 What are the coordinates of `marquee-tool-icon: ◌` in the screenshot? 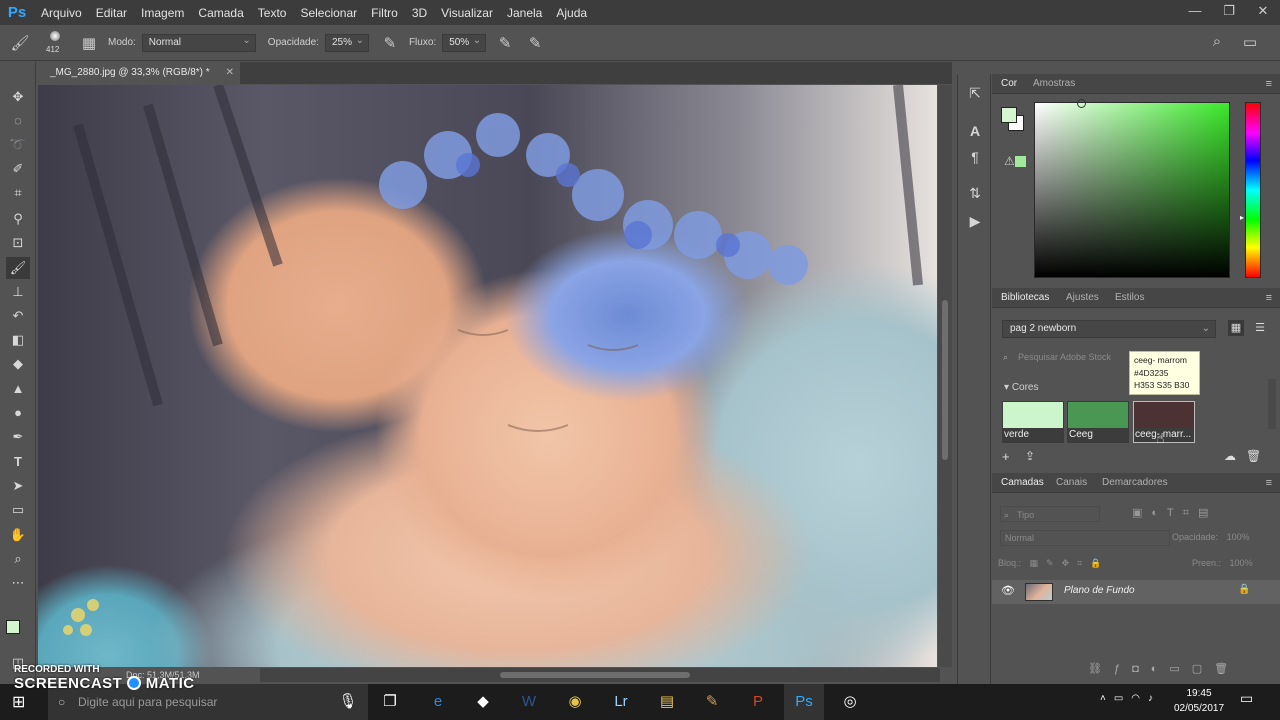 It's located at (18, 121).